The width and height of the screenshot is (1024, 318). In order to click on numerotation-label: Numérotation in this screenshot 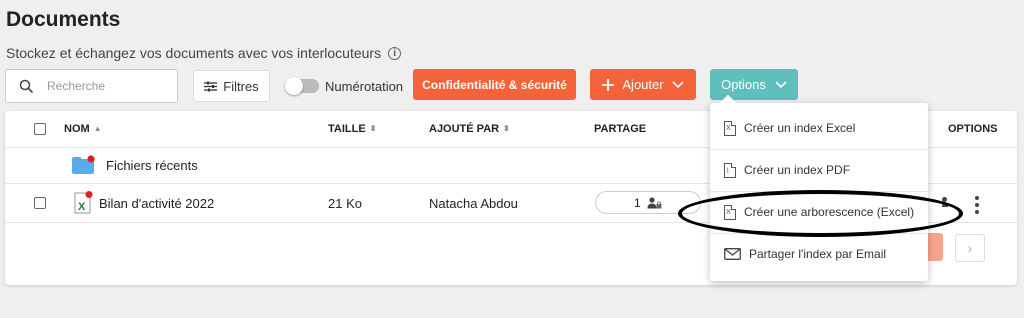, I will do `click(364, 86)`.